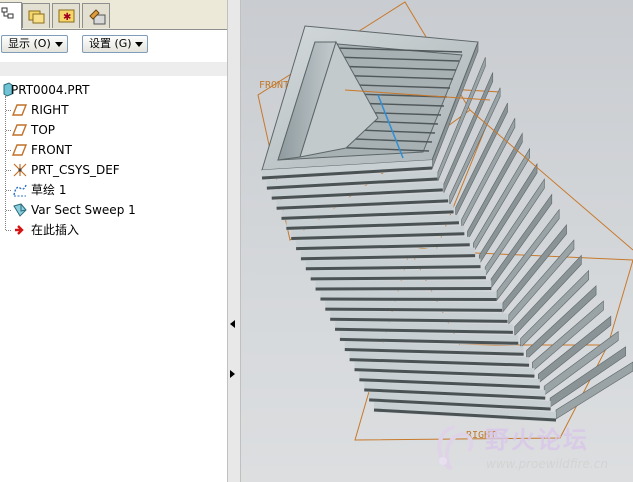 The image size is (633, 482). I want to click on sketch-icon, so click(20, 190).